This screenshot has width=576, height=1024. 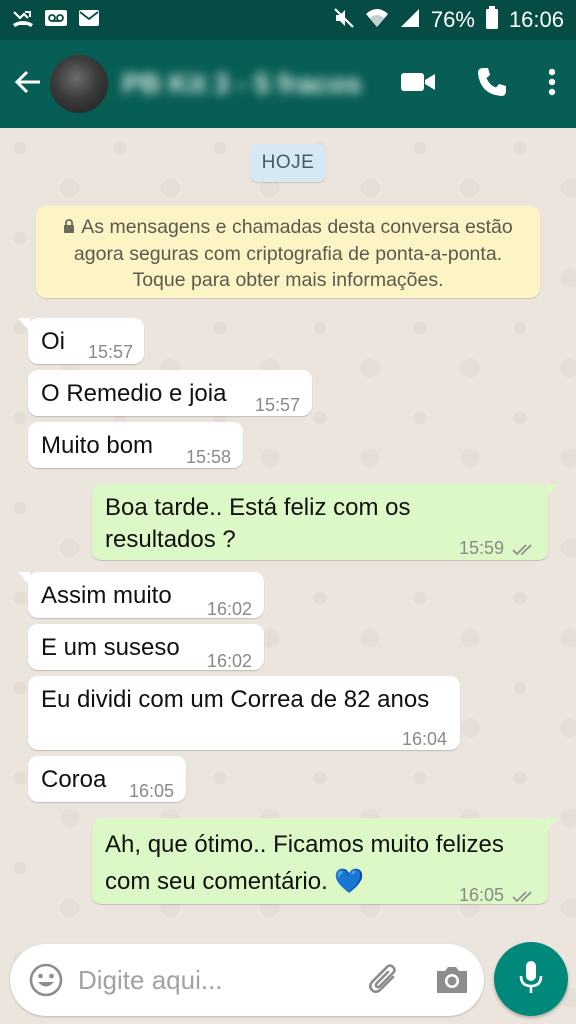 I want to click on message-text: Eu dividi com um Correa de 82 anos, so click(x=235, y=699).